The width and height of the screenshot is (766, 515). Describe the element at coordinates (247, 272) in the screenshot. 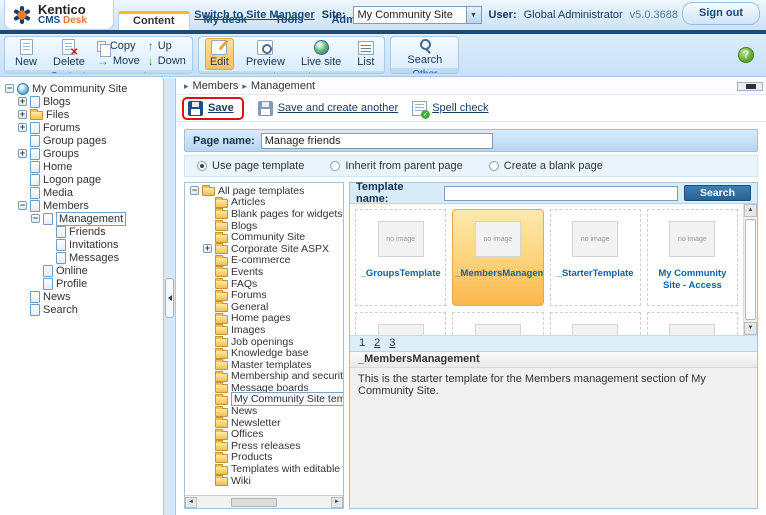

I see `template-category-label: Events` at that location.